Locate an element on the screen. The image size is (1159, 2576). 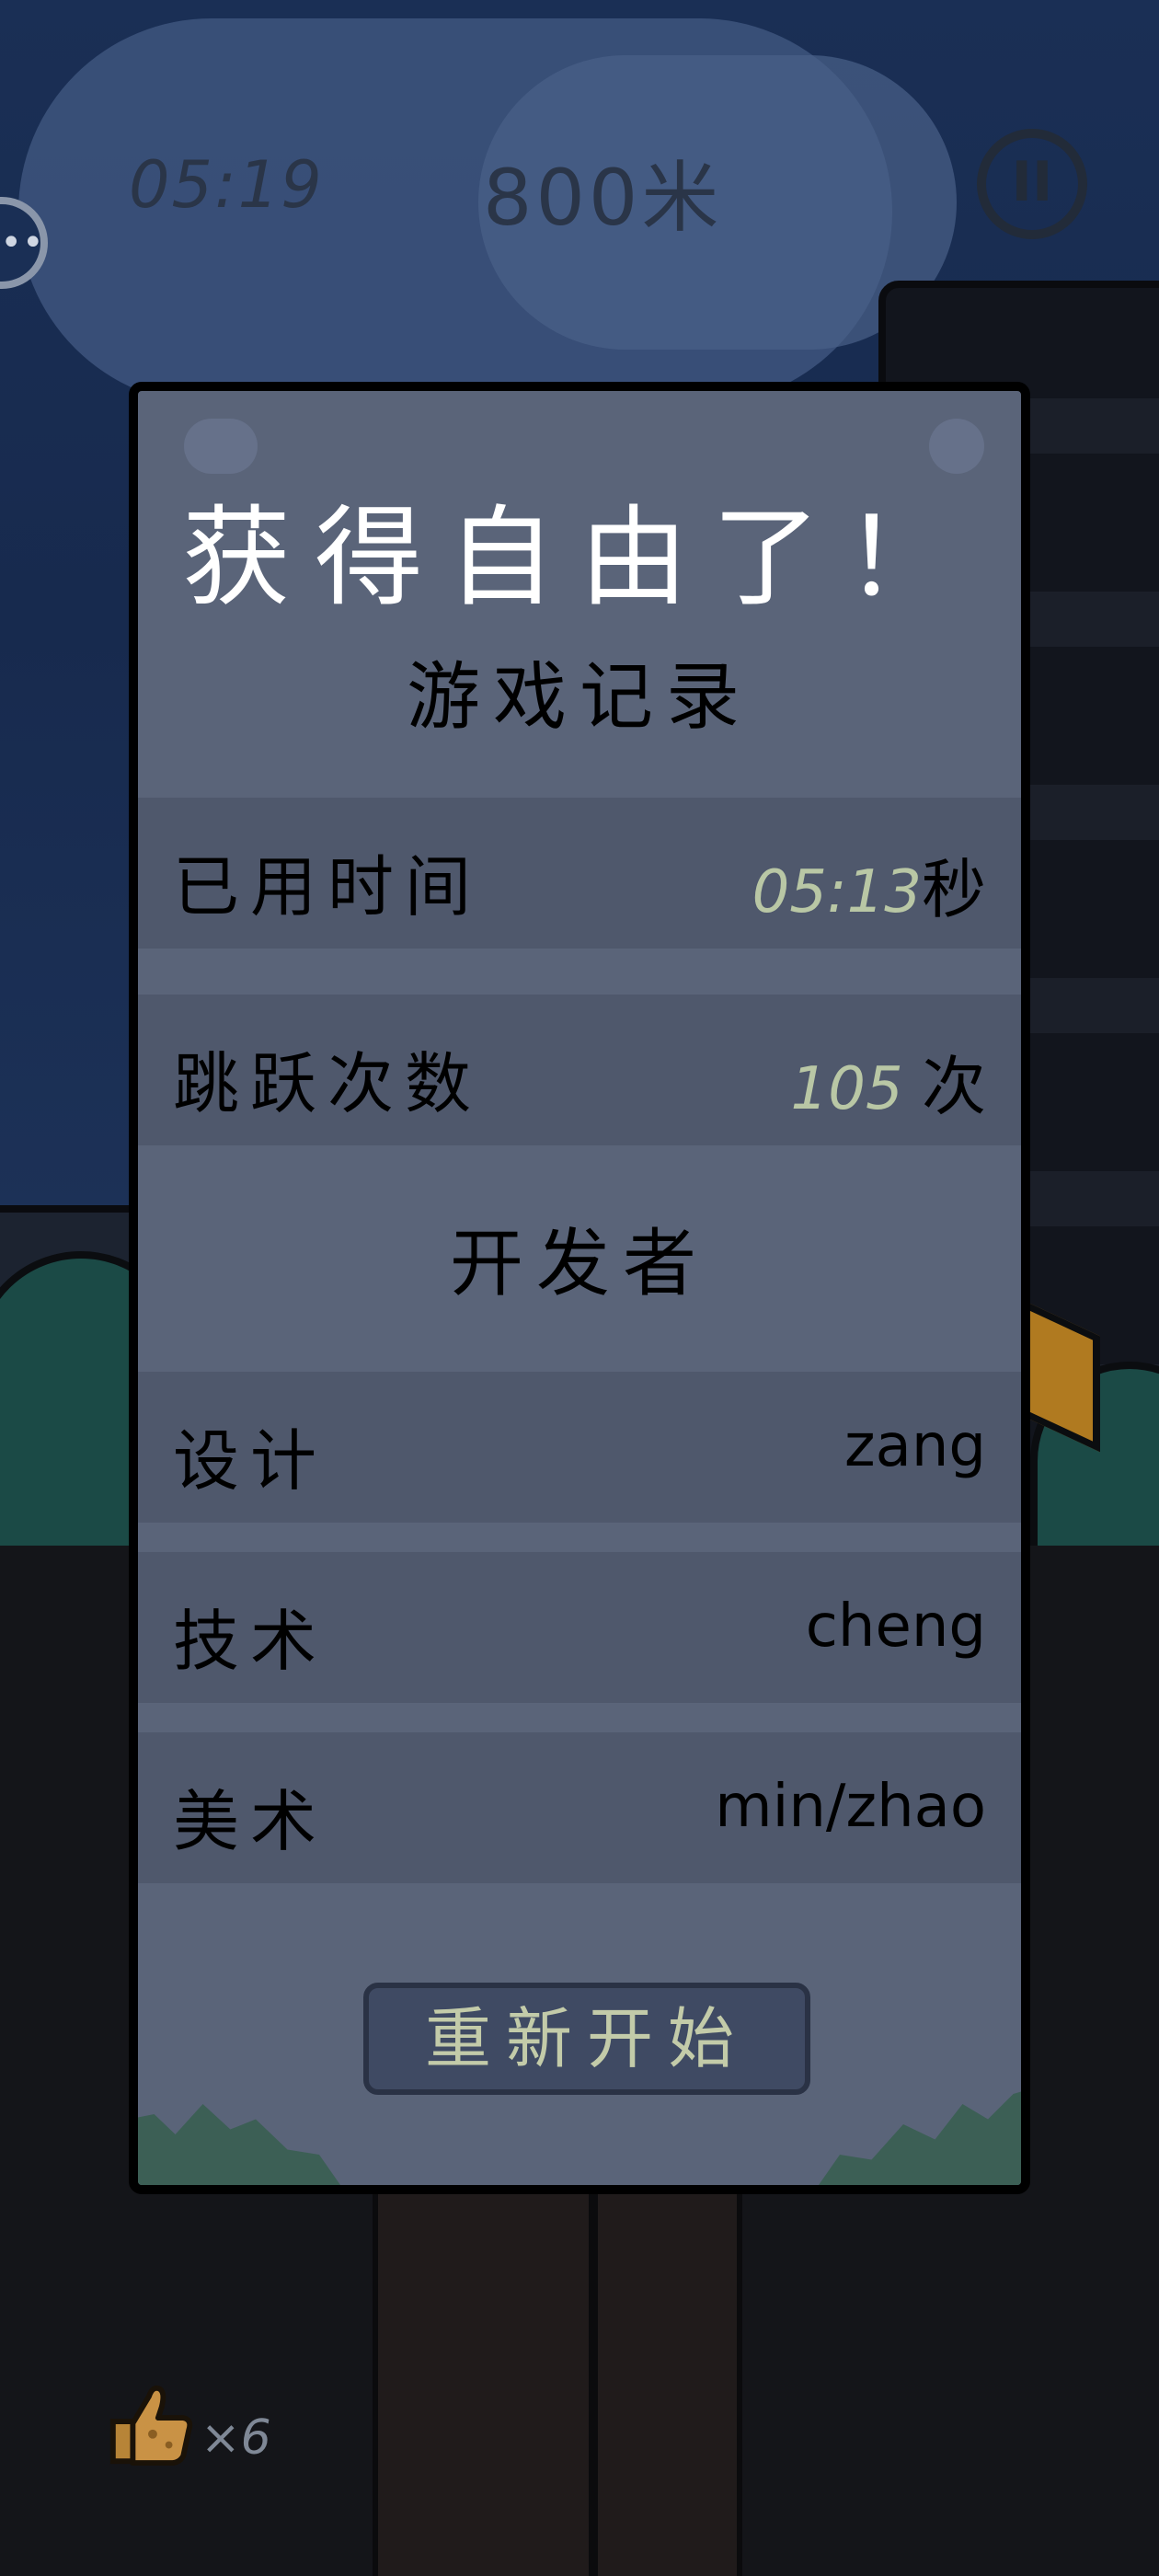
stat-value: 105 次 is located at coordinates (888, 1086).